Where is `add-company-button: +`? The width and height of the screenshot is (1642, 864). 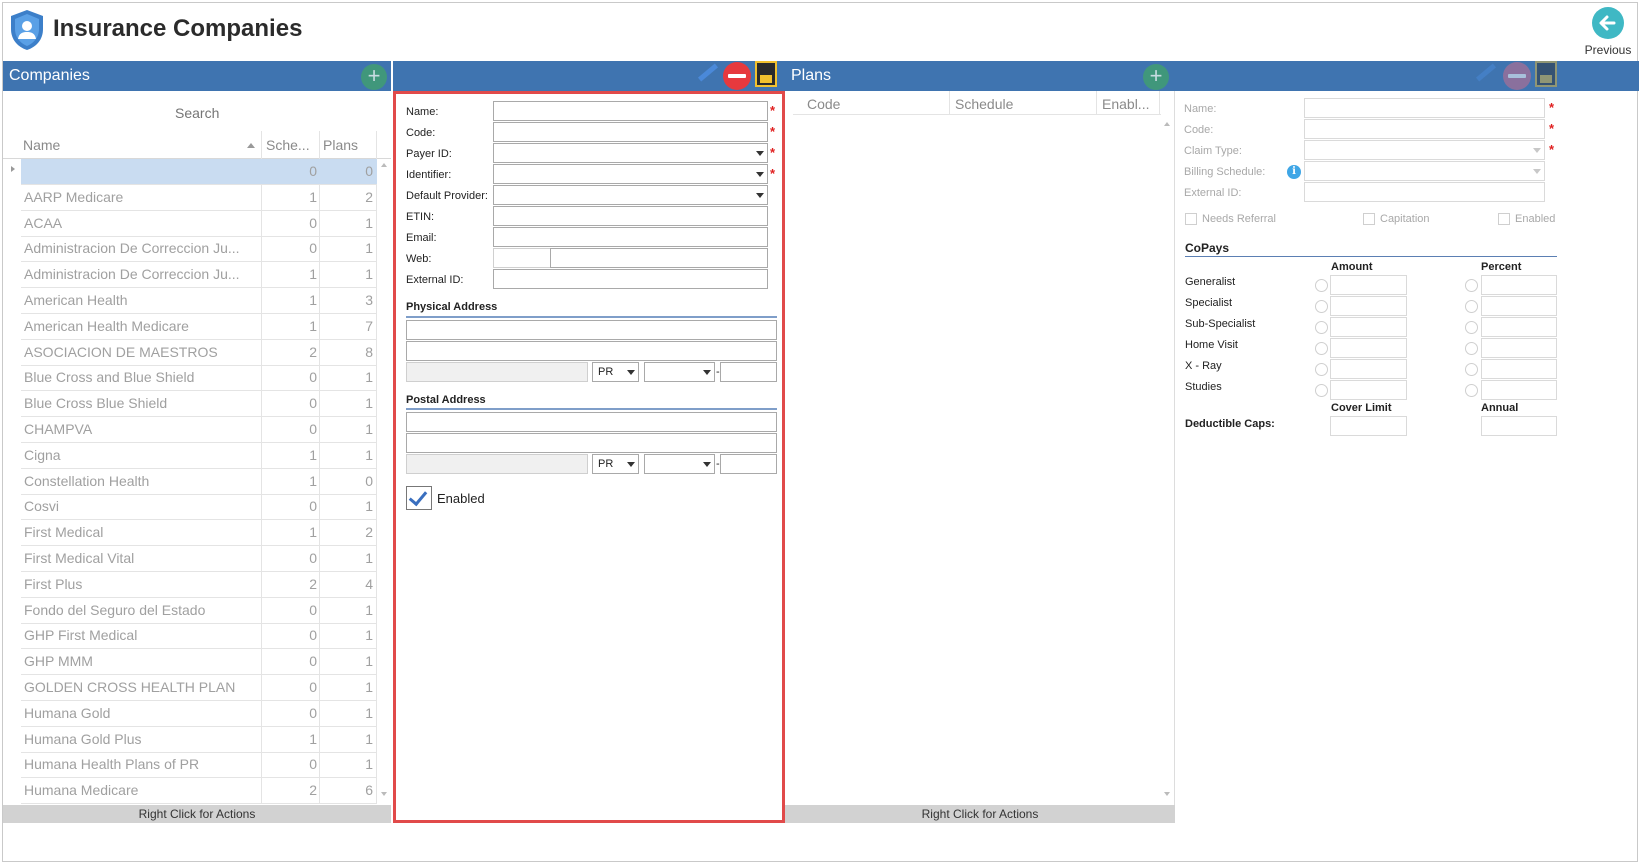 add-company-button: + is located at coordinates (374, 77).